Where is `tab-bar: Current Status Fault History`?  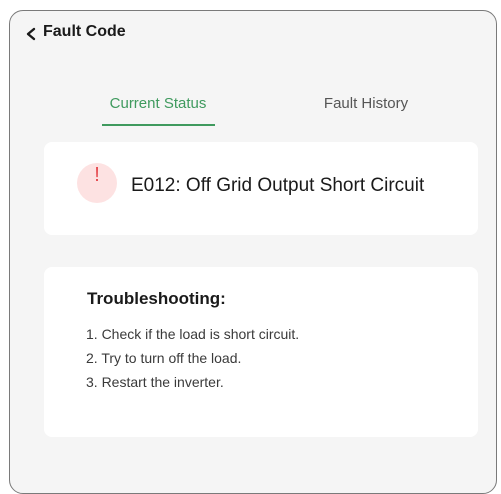 tab-bar: Current Status Fault History is located at coordinates (253, 111).